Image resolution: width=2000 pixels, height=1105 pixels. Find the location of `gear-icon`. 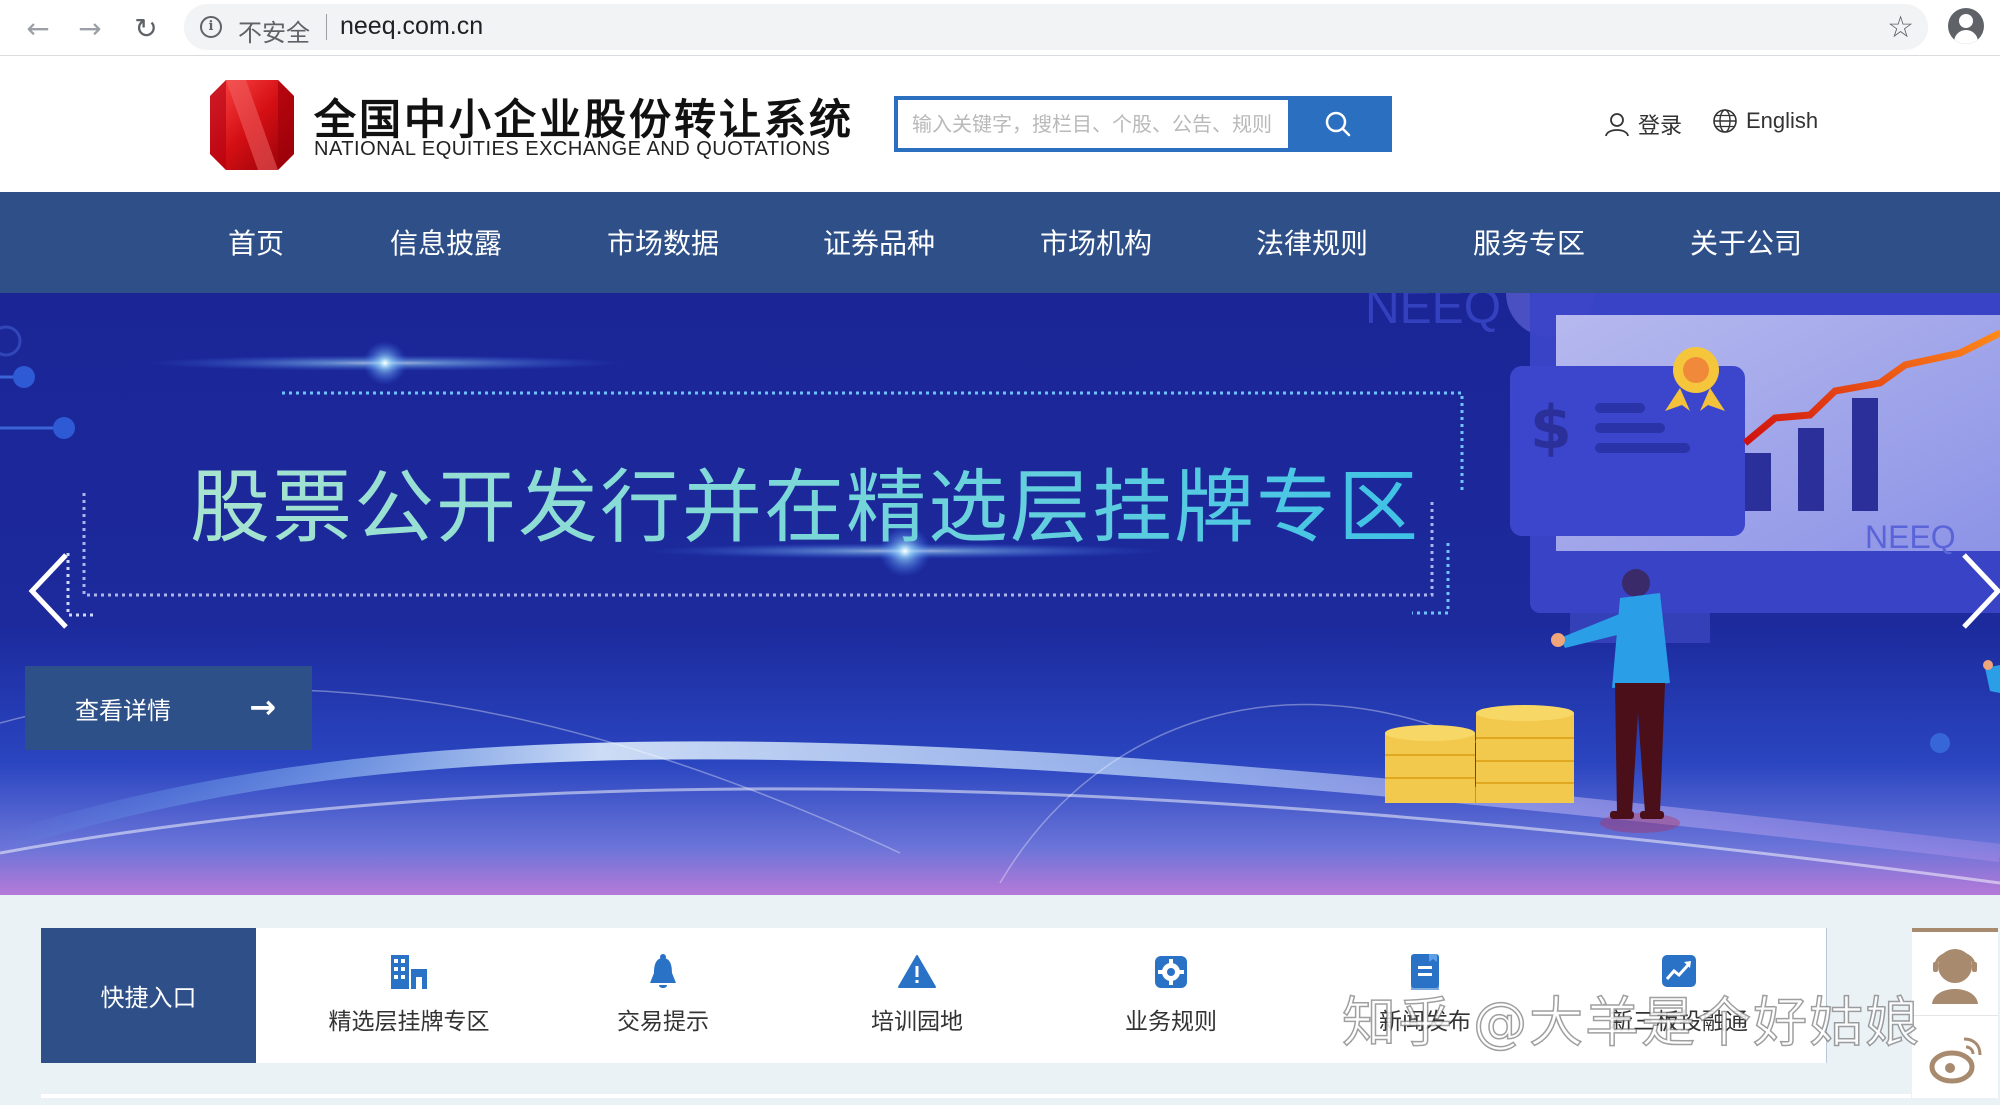

gear-icon is located at coordinates (1171, 972).